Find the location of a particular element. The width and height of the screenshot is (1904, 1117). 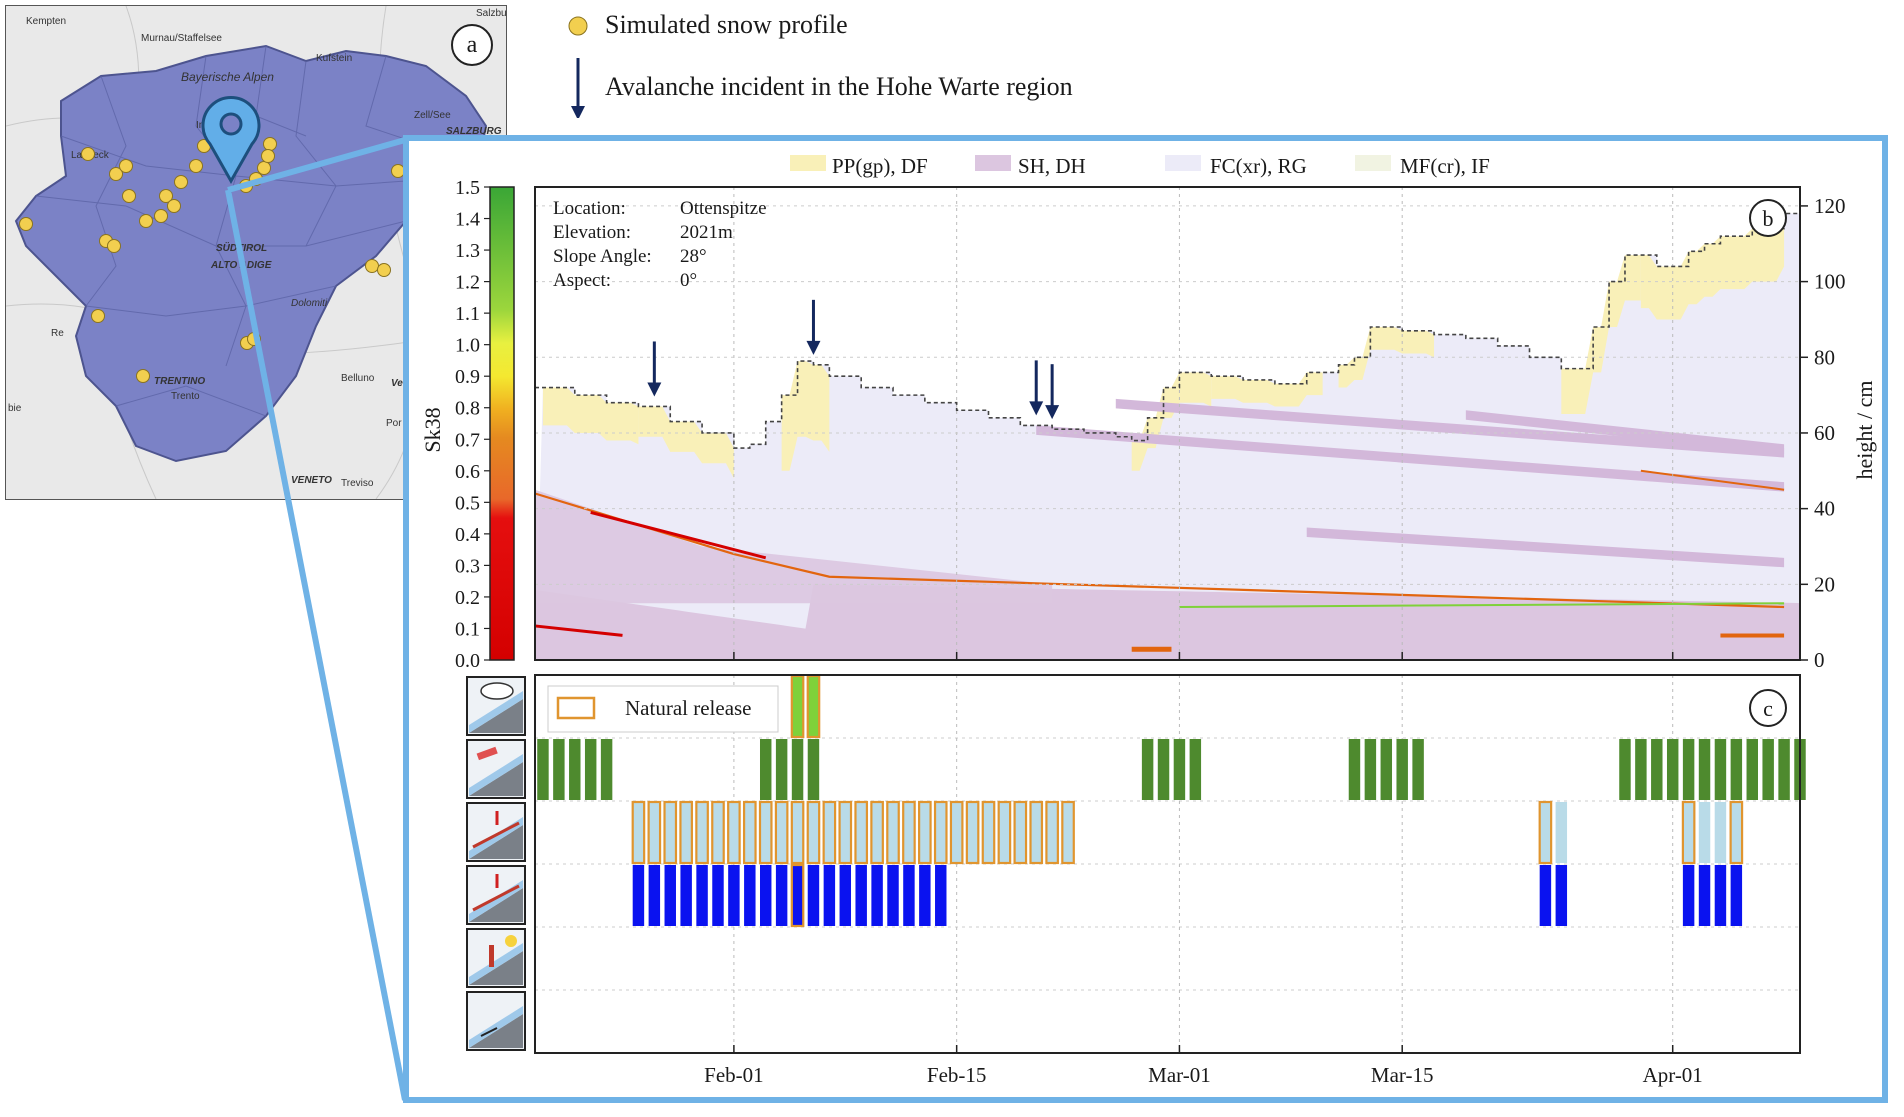

colorbar-tick-label: 1.5 is located at coordinates (467, 188).